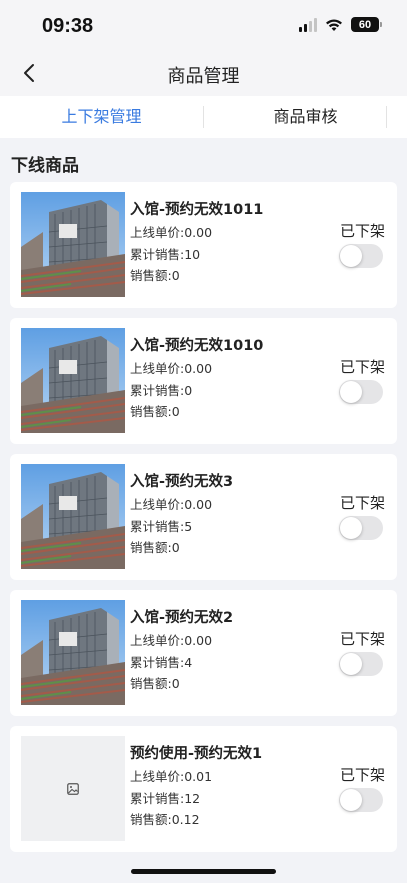 Image resolution: width=407 pixels, height=883 pixels. I want to click on product-name: 入馆-预约无效2, so click(182, 618).